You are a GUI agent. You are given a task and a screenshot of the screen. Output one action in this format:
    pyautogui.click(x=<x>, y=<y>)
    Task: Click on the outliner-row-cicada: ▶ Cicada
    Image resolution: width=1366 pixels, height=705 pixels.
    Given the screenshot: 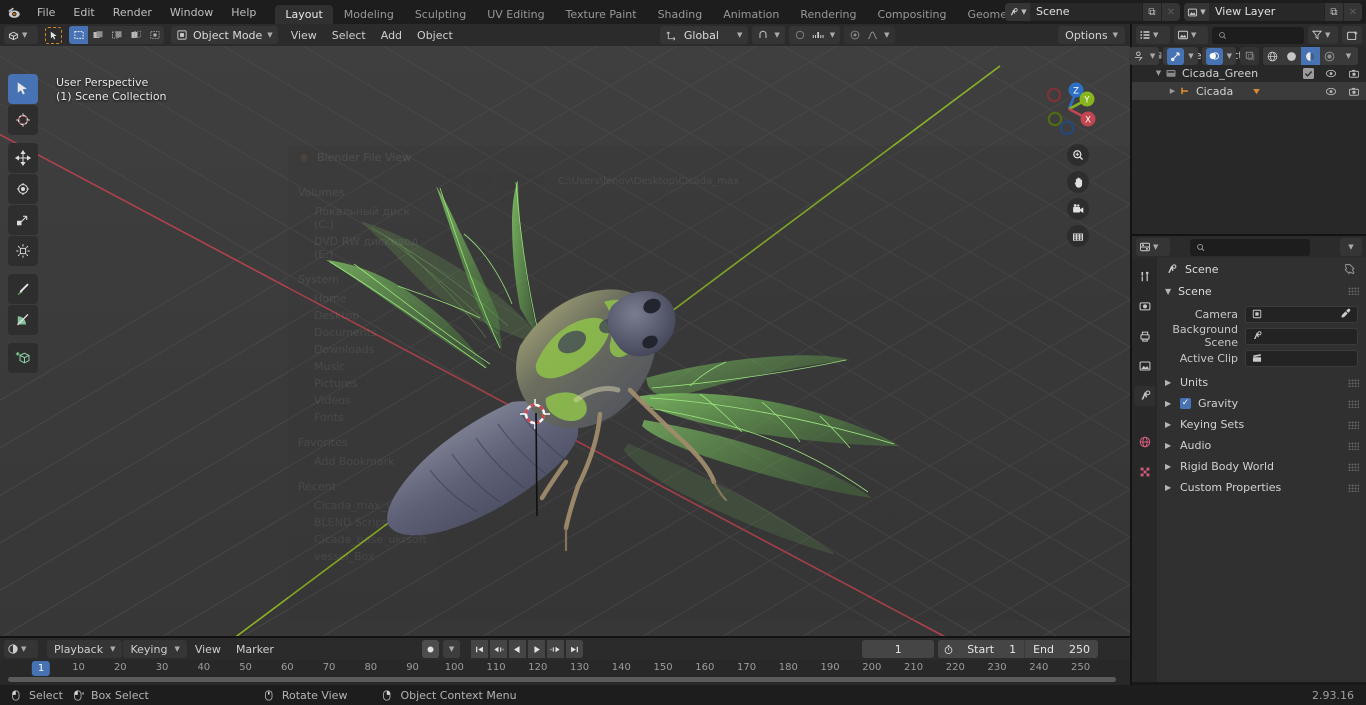 What is the action you would take?
    pyautogui.click(x=1249, y=91)
    